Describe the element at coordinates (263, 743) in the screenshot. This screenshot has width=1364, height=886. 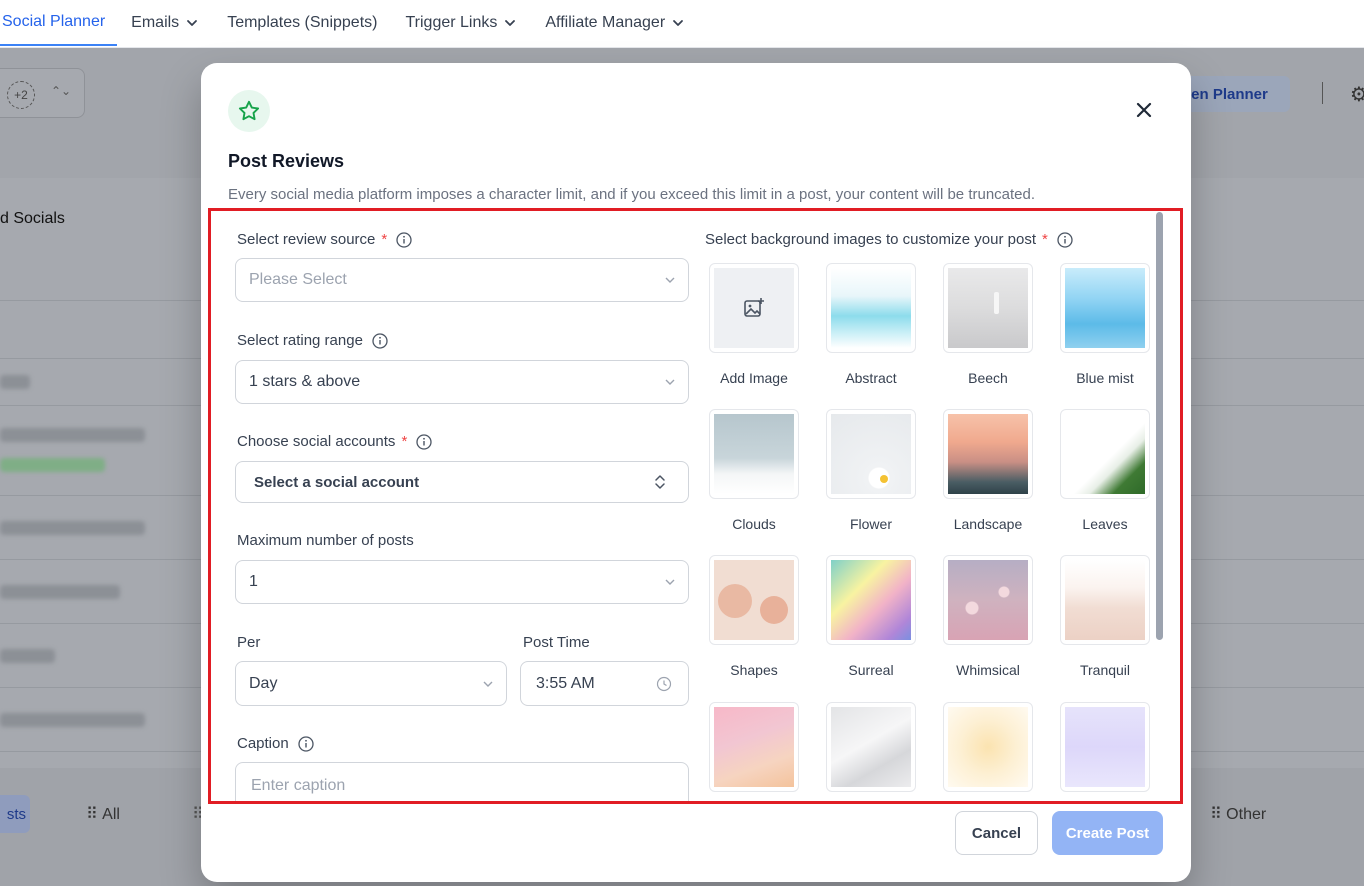
I see `label-text: Caption` at that location.